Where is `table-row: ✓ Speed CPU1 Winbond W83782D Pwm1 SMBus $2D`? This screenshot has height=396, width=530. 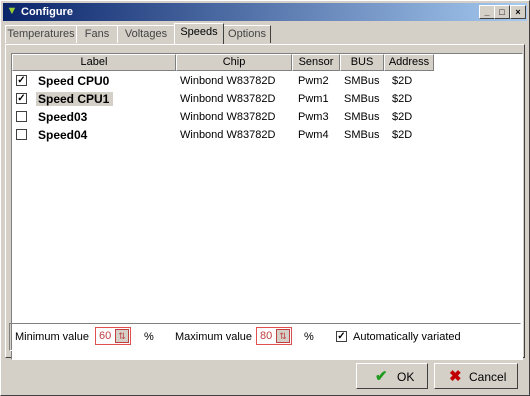
table-row: ✓ Speed CPU1 Winbond W83782D Pwm1 SMBus $2D is located at coordinates (267, 99).